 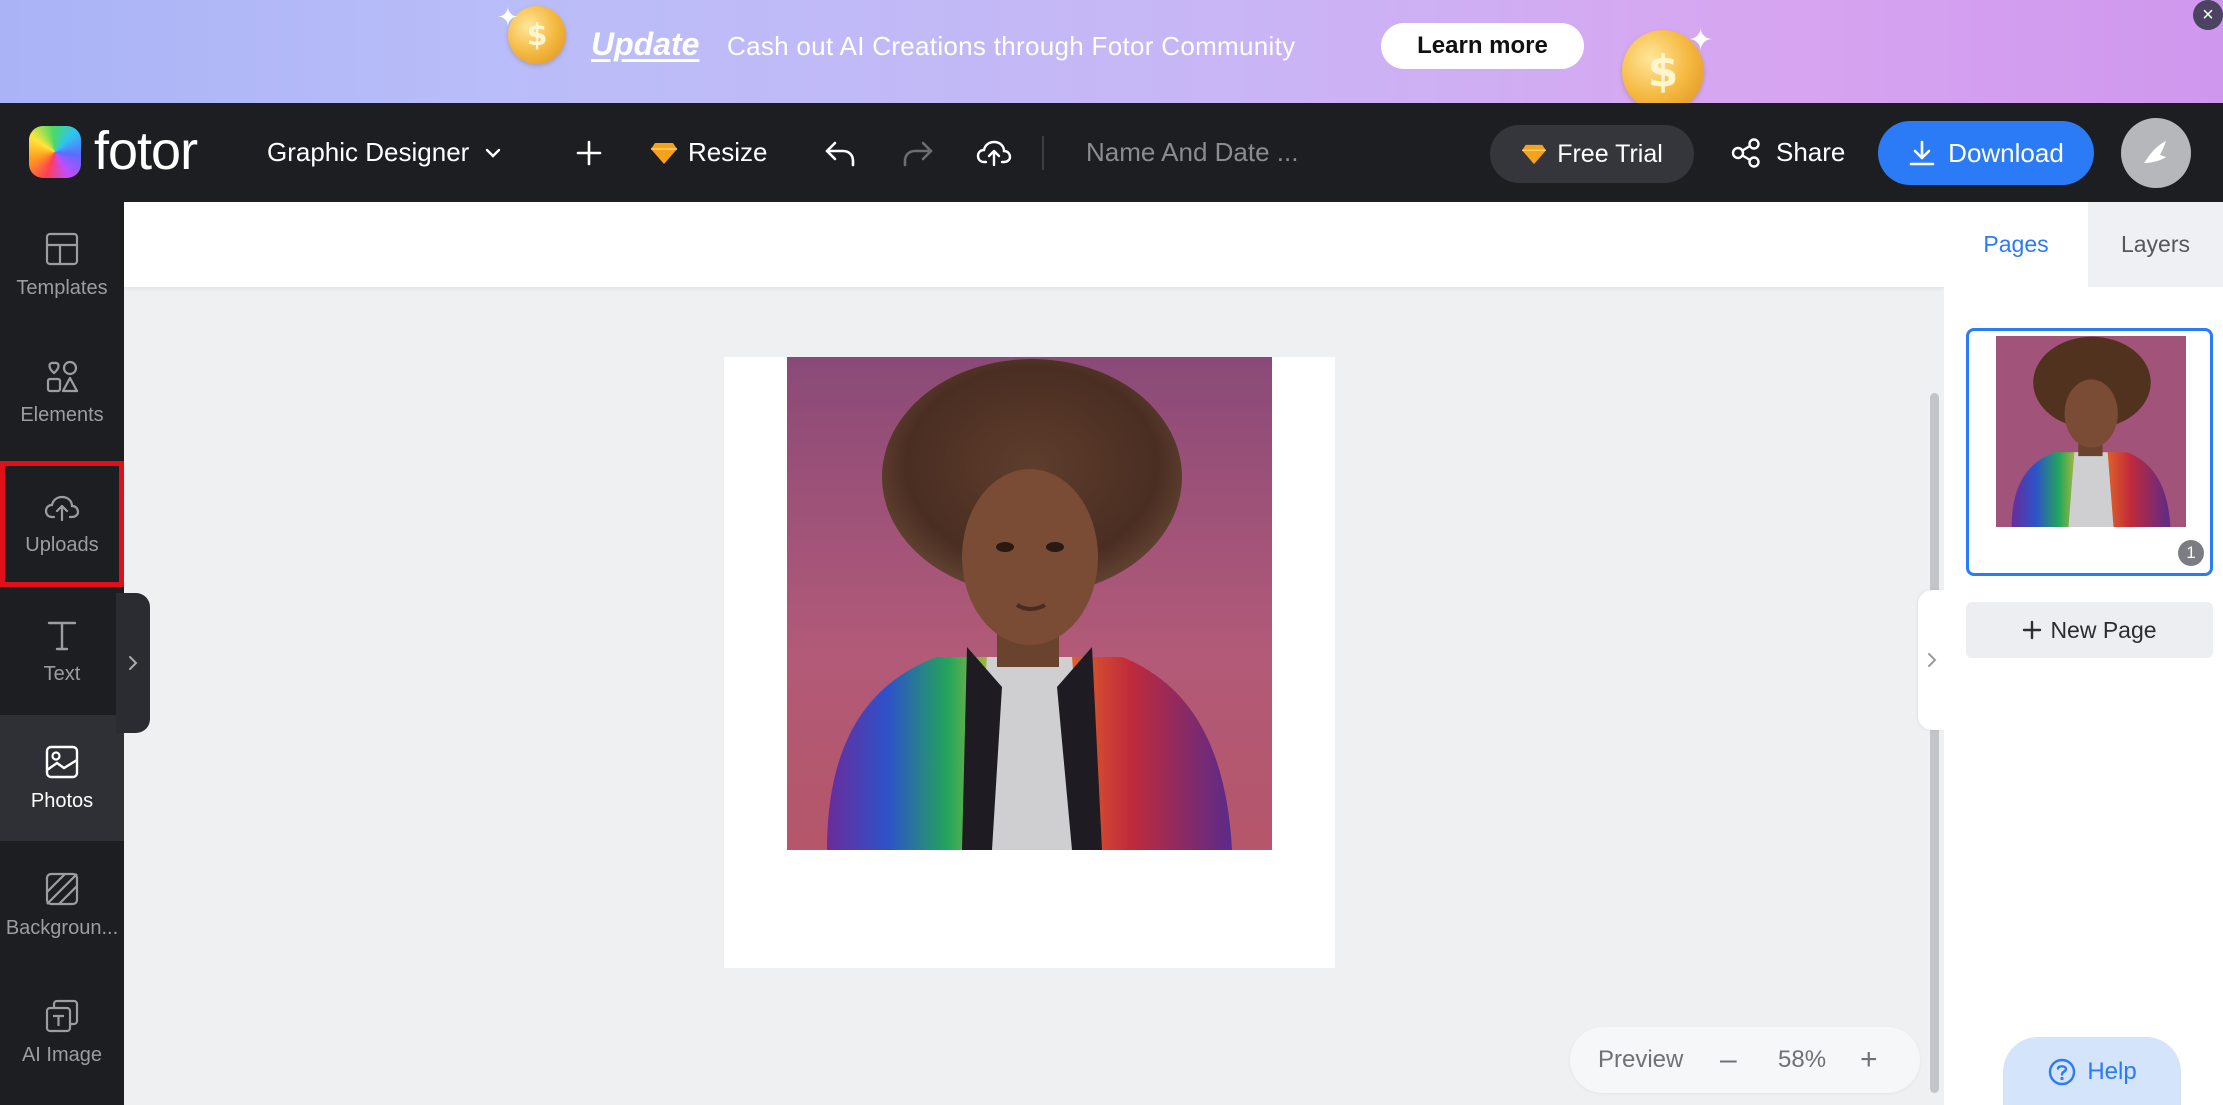 I want to click on download-button: Download, so click(x=1986, y=153).